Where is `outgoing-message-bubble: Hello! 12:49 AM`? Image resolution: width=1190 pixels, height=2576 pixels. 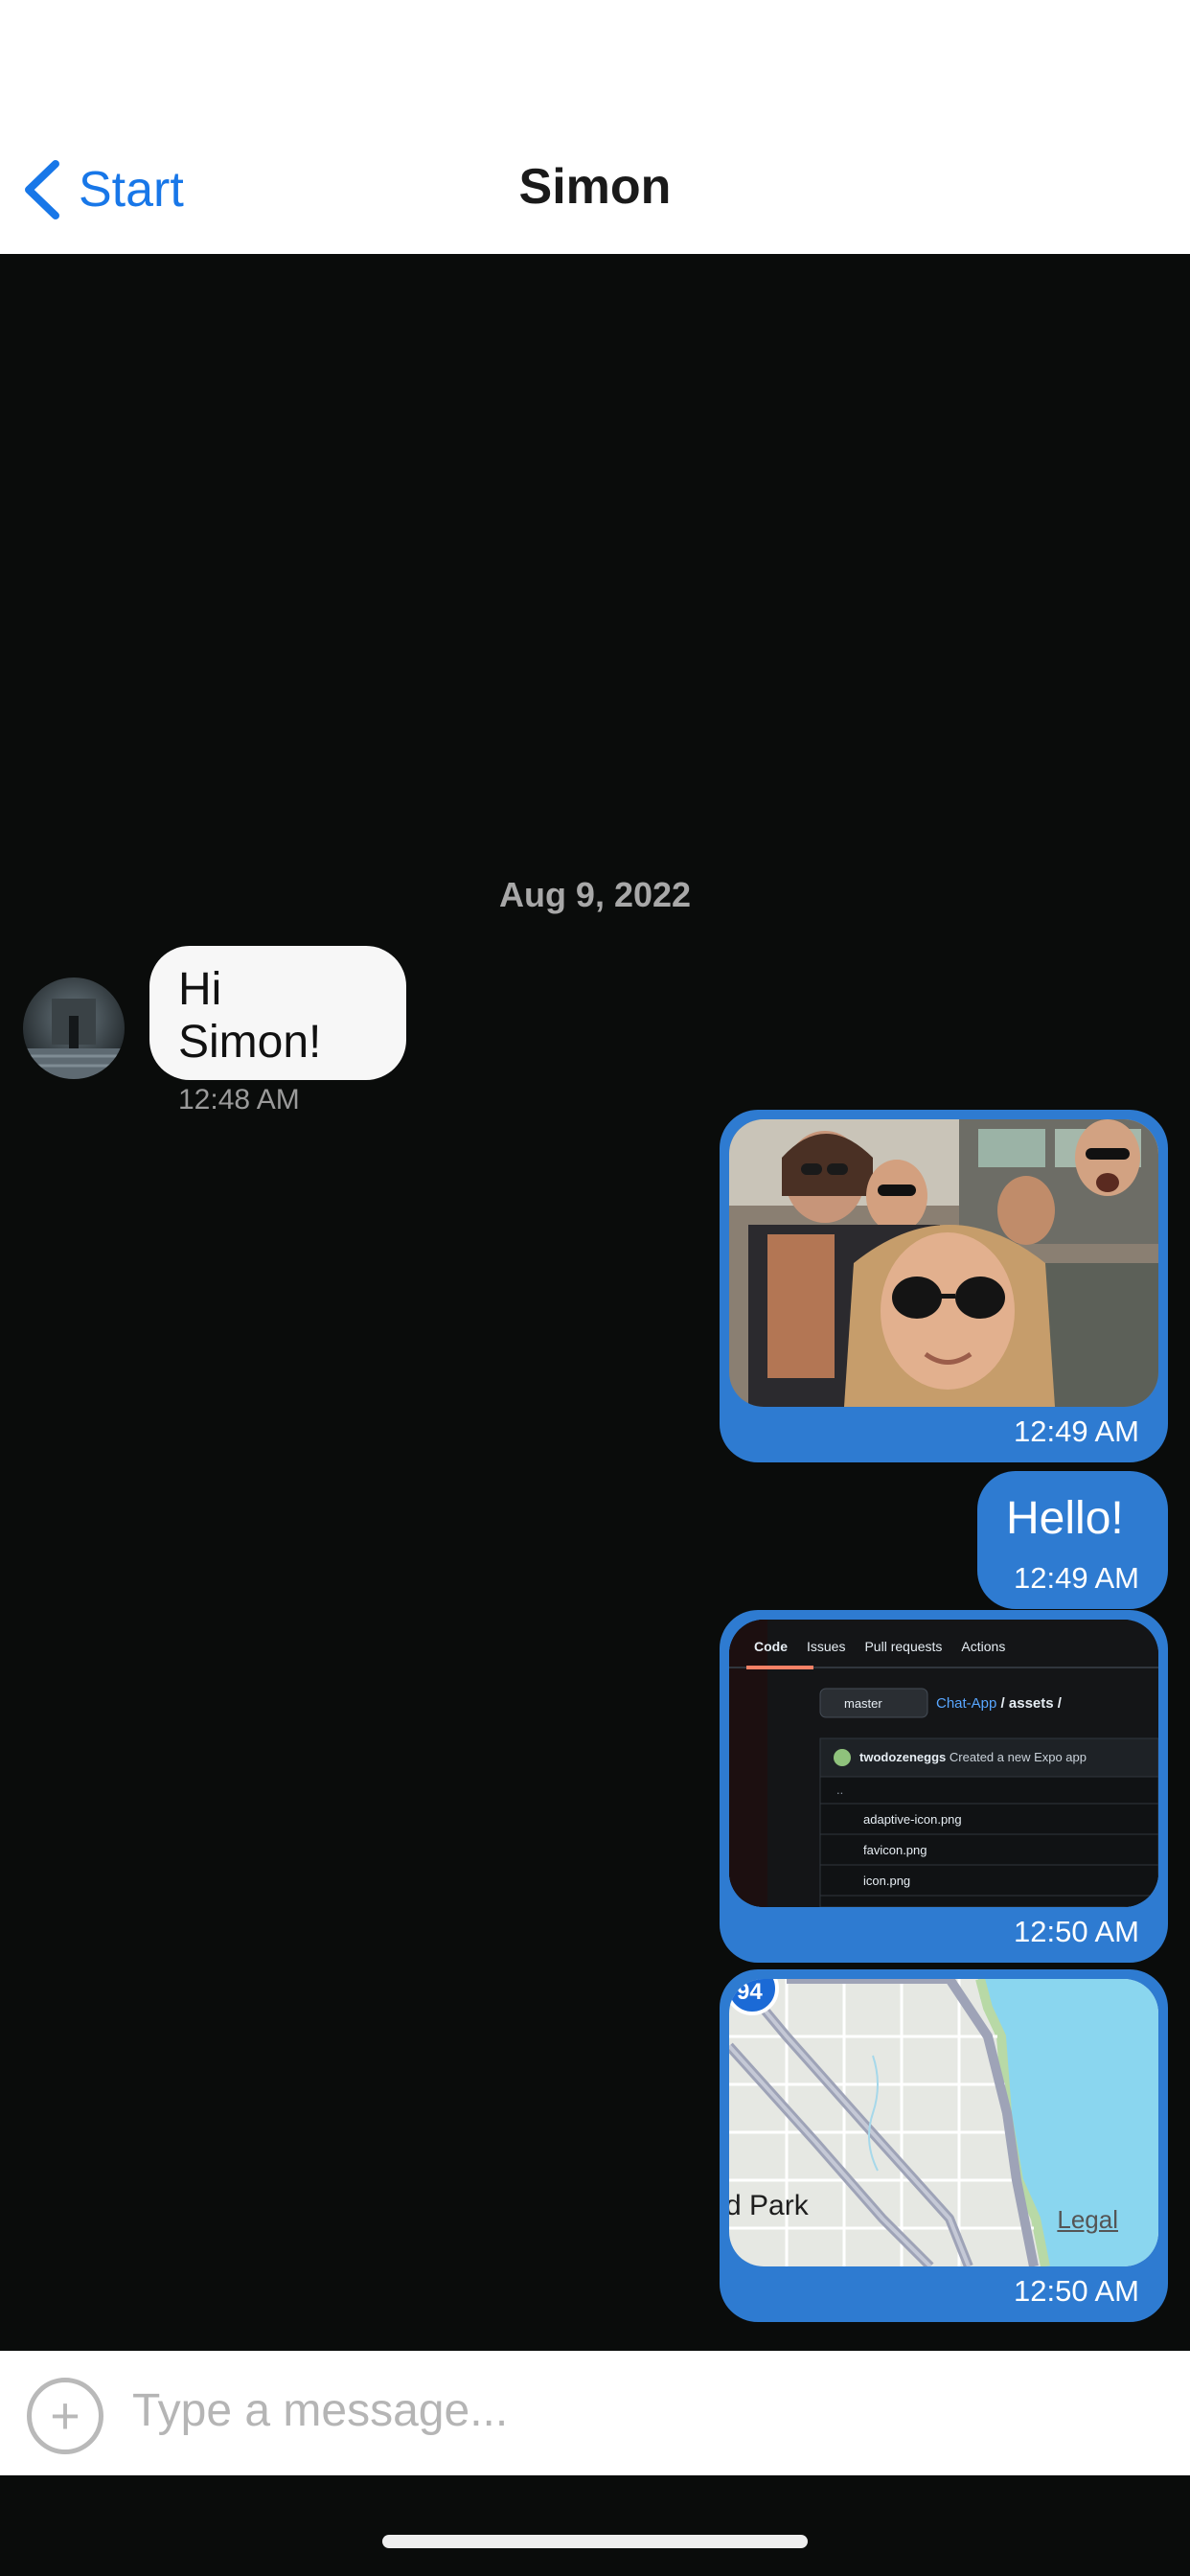
outgoing-message-bubble: Hello! 12:49 AM is located at coordinates (1072, 1540).